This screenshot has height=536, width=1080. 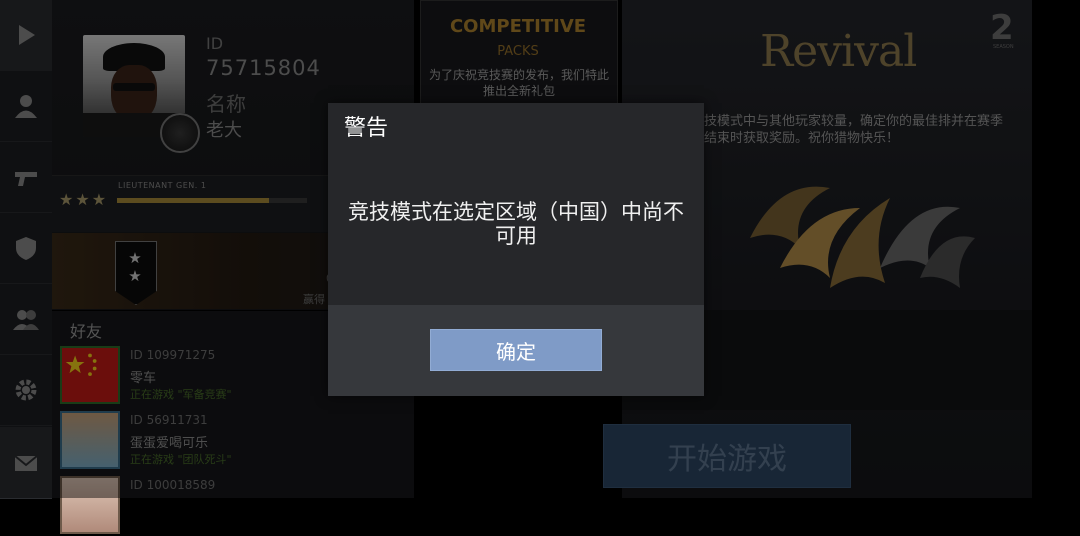 What do you see at coordinates (516, 350) in the screenshot?
I see `confirm-button: 确定` at bounding box center [516, 350].